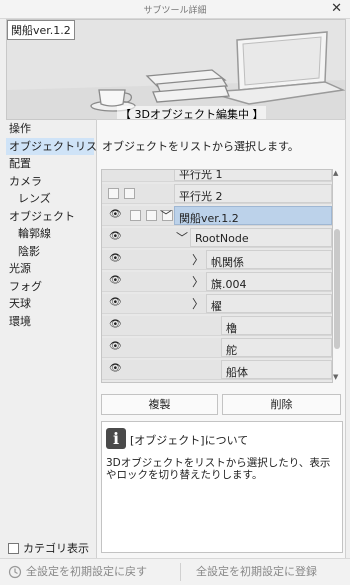  What do you see at coordinates (56, 548) in the screenshot?
I see `category-display-label: カテゴリ表示` at bounding box center [56, 548].